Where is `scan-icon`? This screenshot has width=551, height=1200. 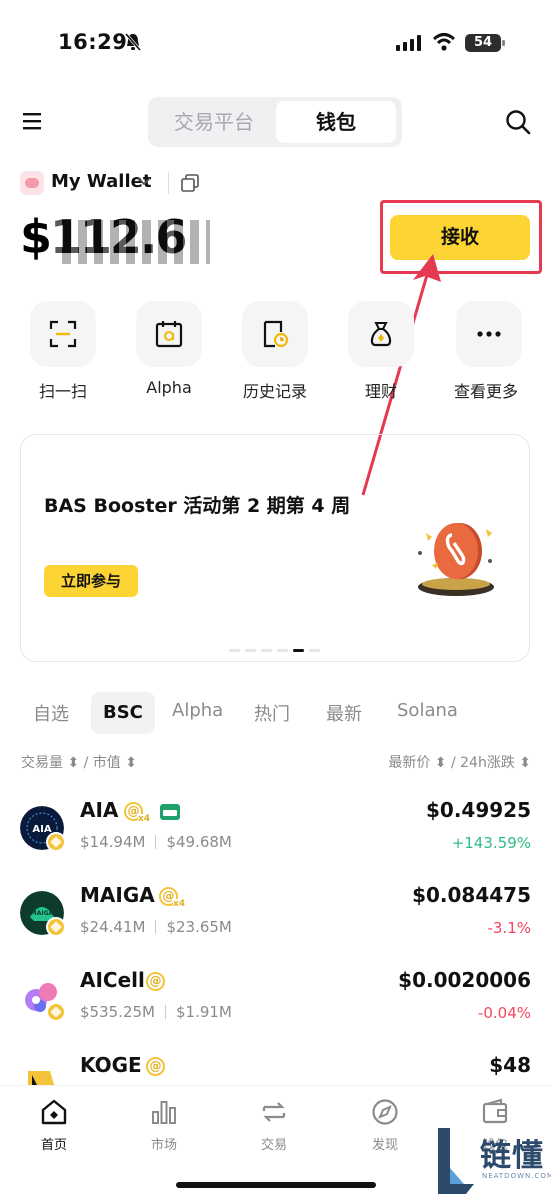
scan-icon is located at coordinates (63, 334).